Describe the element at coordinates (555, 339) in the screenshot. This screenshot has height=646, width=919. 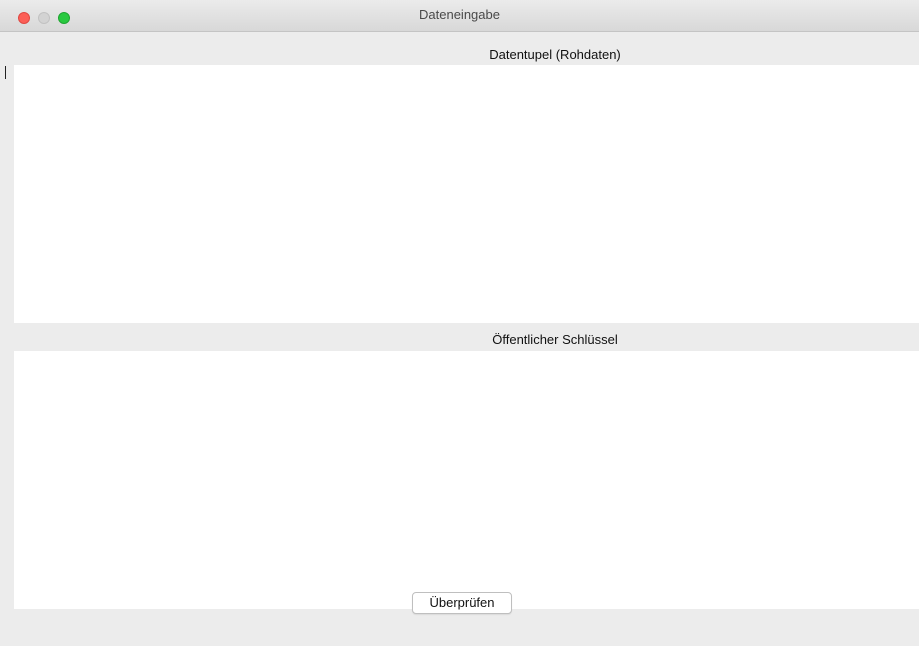
I see `public-key-label: Öffentlicher Schlüssel` at that location.